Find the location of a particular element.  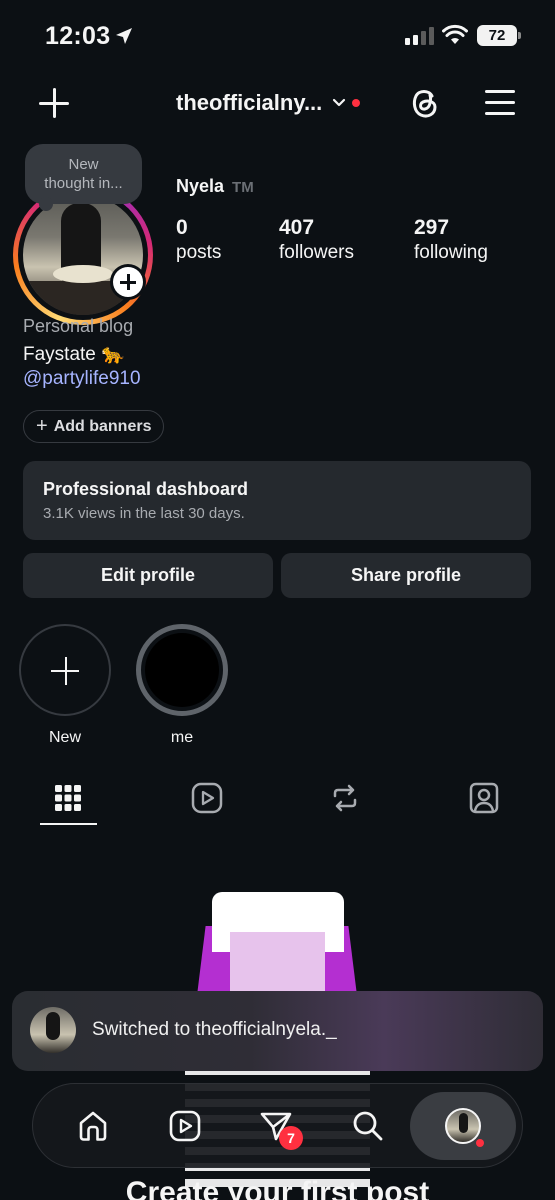

toast-message: Switched to theofficialnyela._ is located at coordinates (214, 1029).